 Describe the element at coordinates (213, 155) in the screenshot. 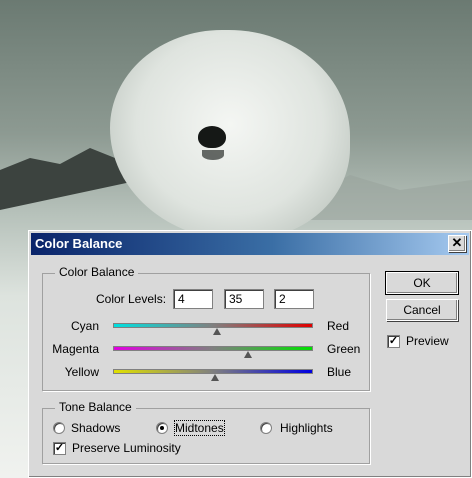

I see `dog-mouth` at that location.